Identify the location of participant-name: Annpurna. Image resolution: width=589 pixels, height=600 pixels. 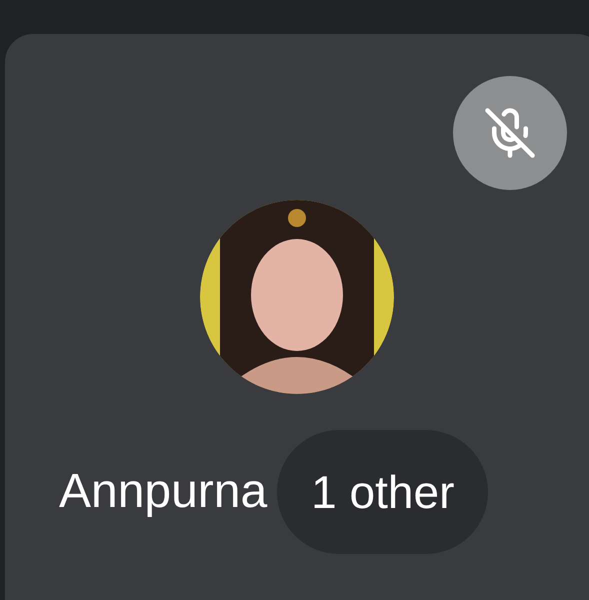
(163, 492).